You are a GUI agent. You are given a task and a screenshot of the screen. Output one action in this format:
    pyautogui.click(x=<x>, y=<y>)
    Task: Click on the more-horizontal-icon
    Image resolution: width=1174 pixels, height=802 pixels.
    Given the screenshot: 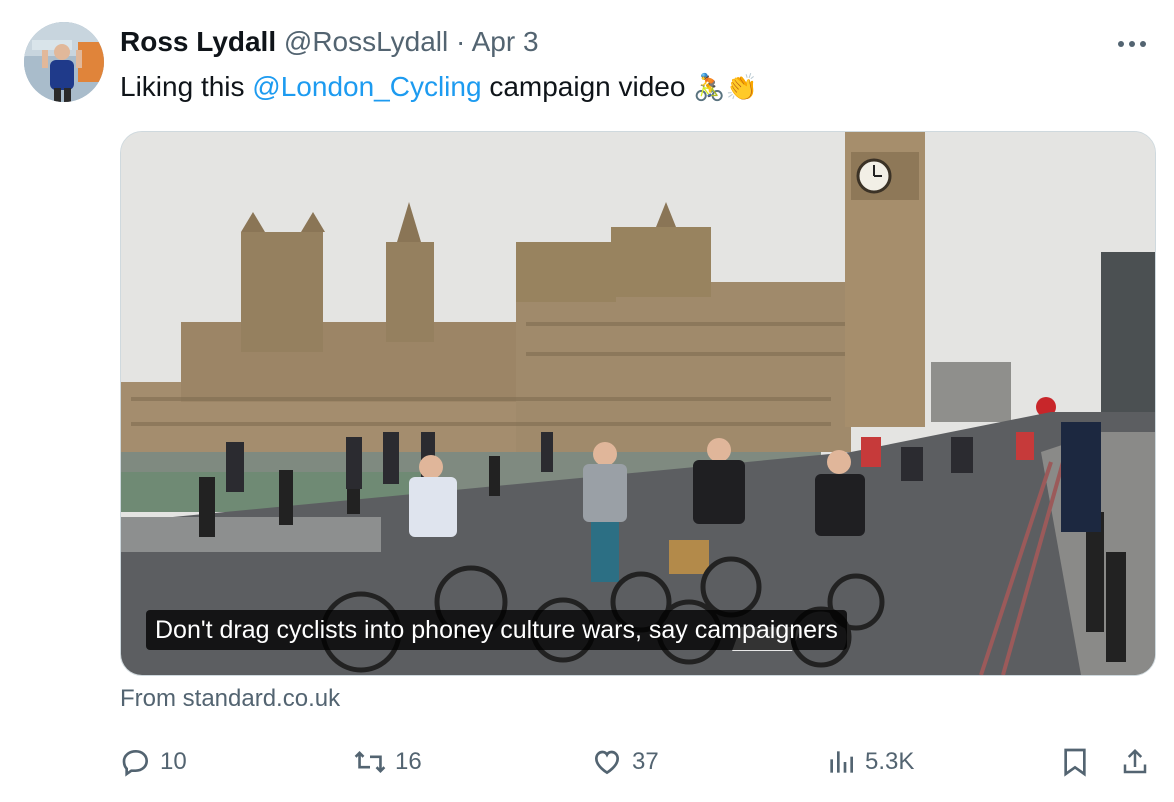 What is the action you would take?
    pyautogui.click(x=1132, y=44)
    